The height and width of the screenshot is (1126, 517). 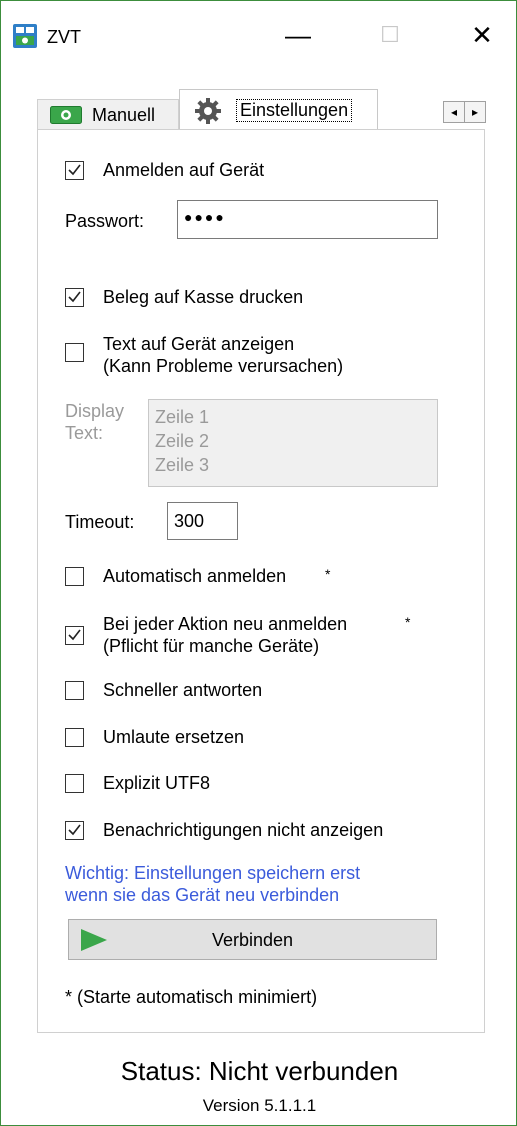 What do you see at coordinates (205, 217) in the screenshot?
I see `passwort-value: ●●●●` at bounding box center [205, 217].